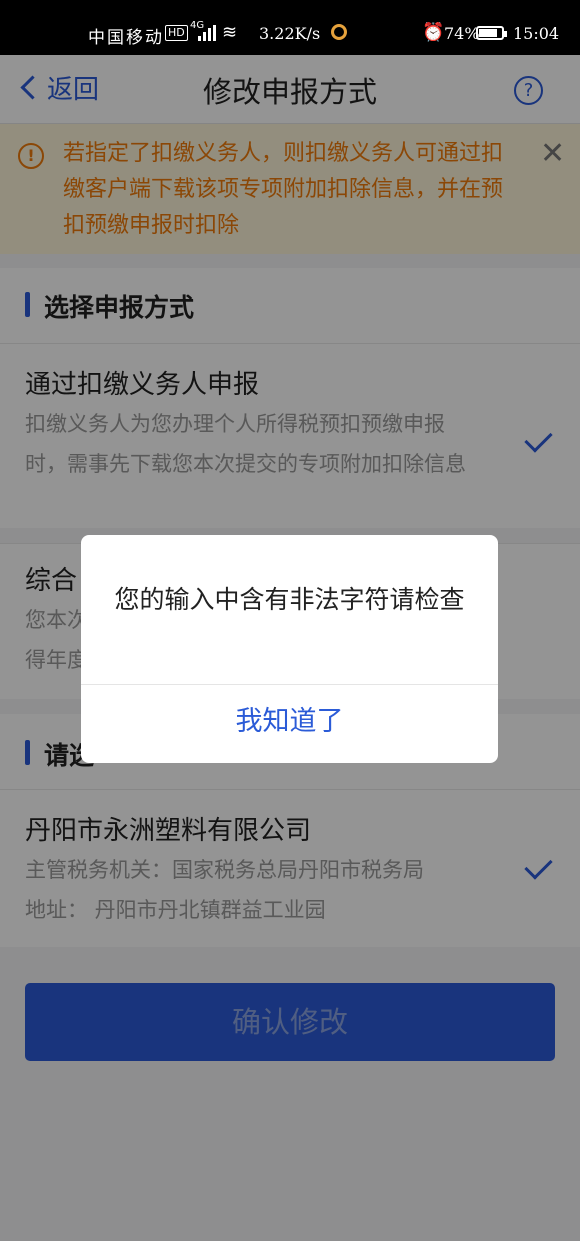  Describe the element at coordinates (176, 33) in the screenshot. I see `hd-icon: HD` at that location.